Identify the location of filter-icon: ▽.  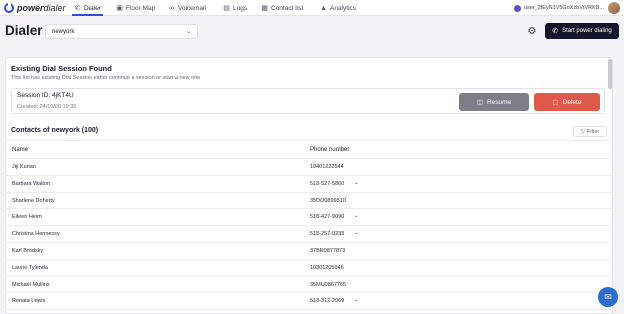
(582, 131).